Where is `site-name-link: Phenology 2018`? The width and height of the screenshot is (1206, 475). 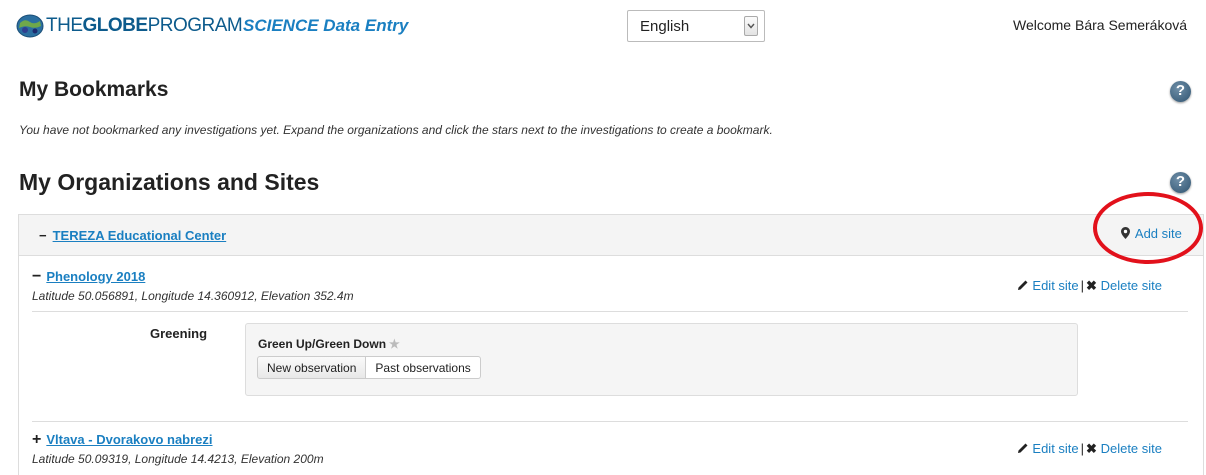 site-name-link: Phenology 2018 is located at coordinates (95, 276).